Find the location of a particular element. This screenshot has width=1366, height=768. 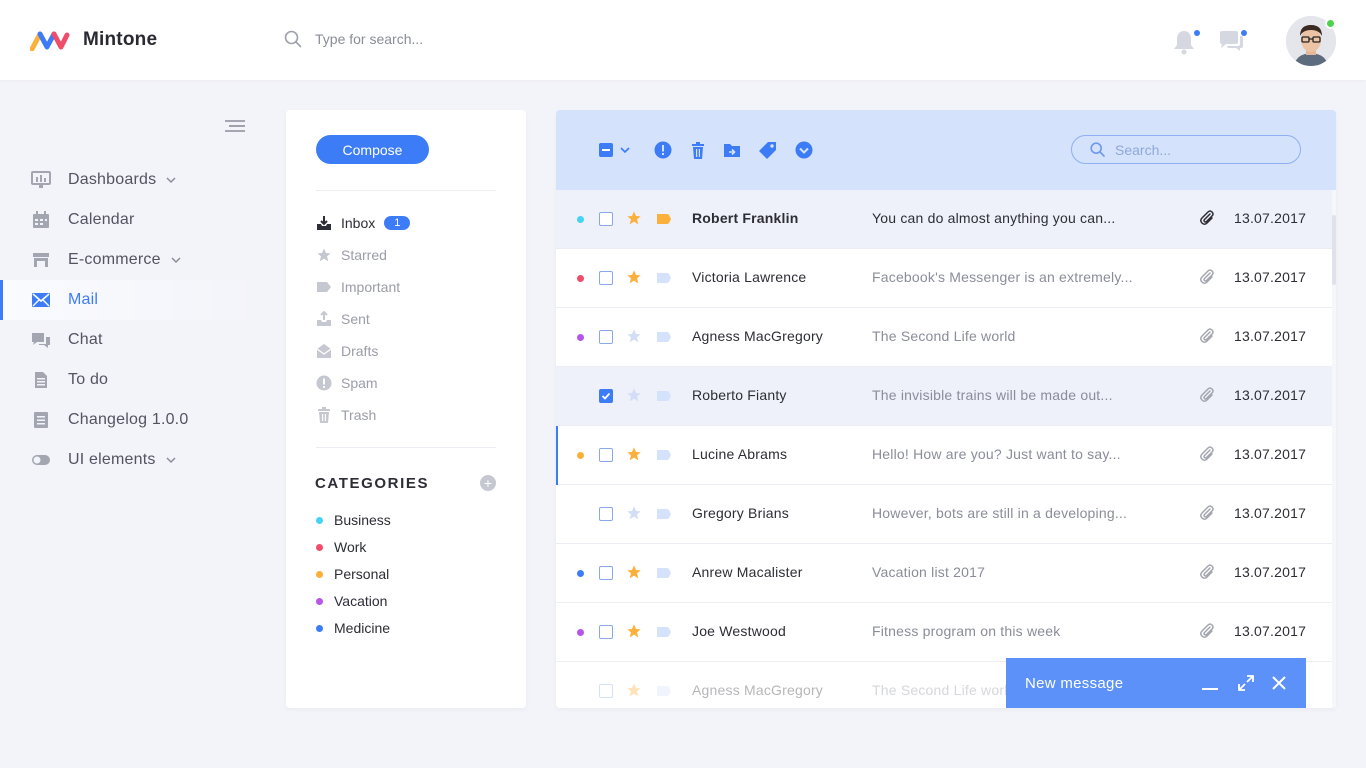

folder-starred: Starred is located at coordinates (351, 255).